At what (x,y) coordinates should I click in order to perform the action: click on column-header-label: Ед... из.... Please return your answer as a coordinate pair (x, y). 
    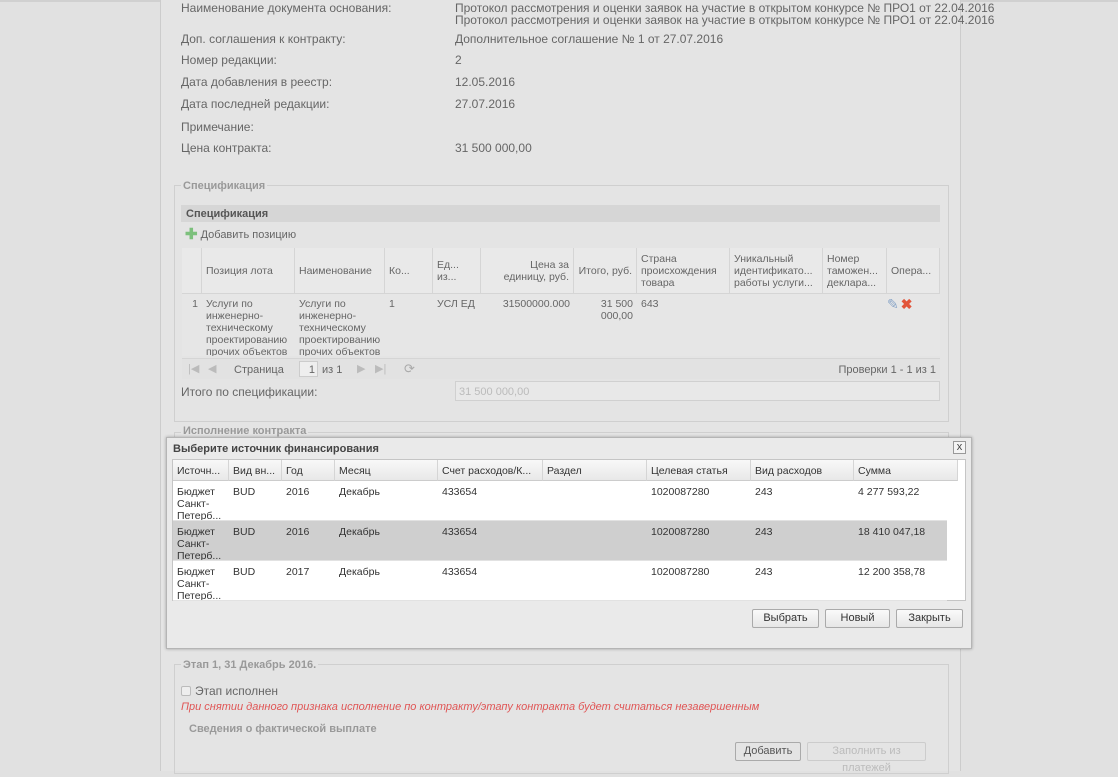
    Looking at the image, I should click on (448, 270).